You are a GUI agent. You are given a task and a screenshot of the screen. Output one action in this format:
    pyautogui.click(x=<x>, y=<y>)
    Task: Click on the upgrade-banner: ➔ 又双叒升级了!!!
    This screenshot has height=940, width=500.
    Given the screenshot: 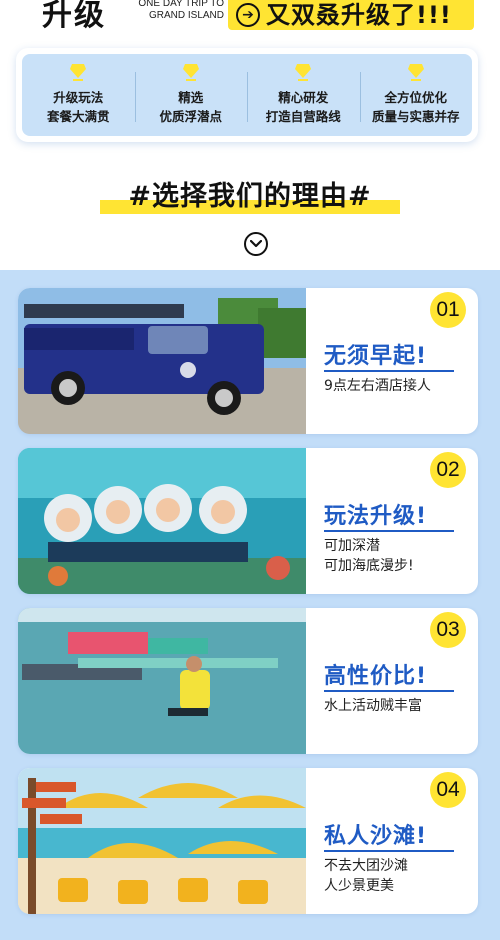 What is the action you would take?
    pyautogui.click(x=351, y=15)
    